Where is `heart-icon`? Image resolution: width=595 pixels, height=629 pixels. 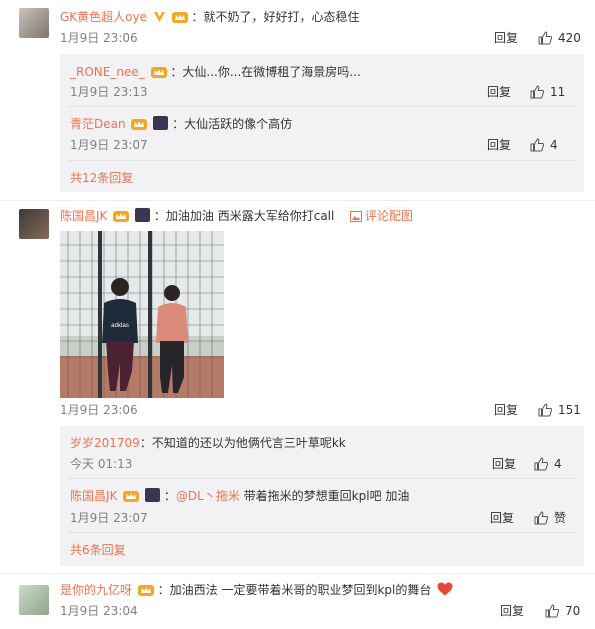 heart-icon is located at coordinates (445, 589).